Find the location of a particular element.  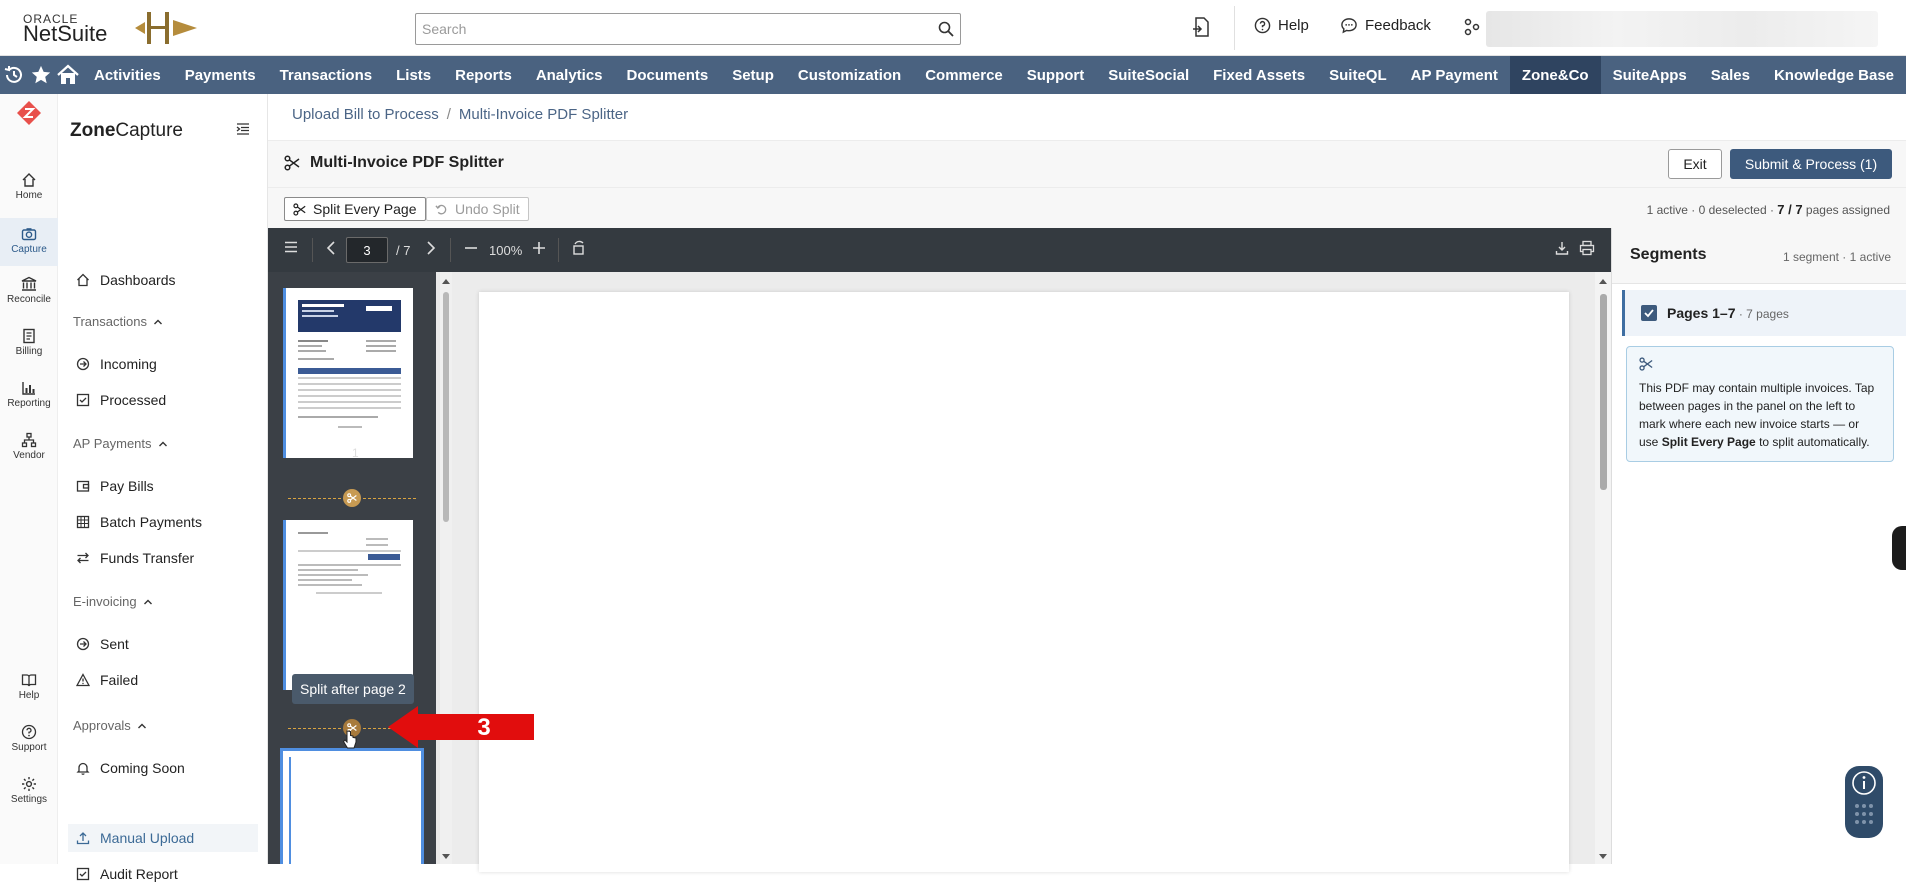

zoom-in-icon is located at coordinates (539, 248).